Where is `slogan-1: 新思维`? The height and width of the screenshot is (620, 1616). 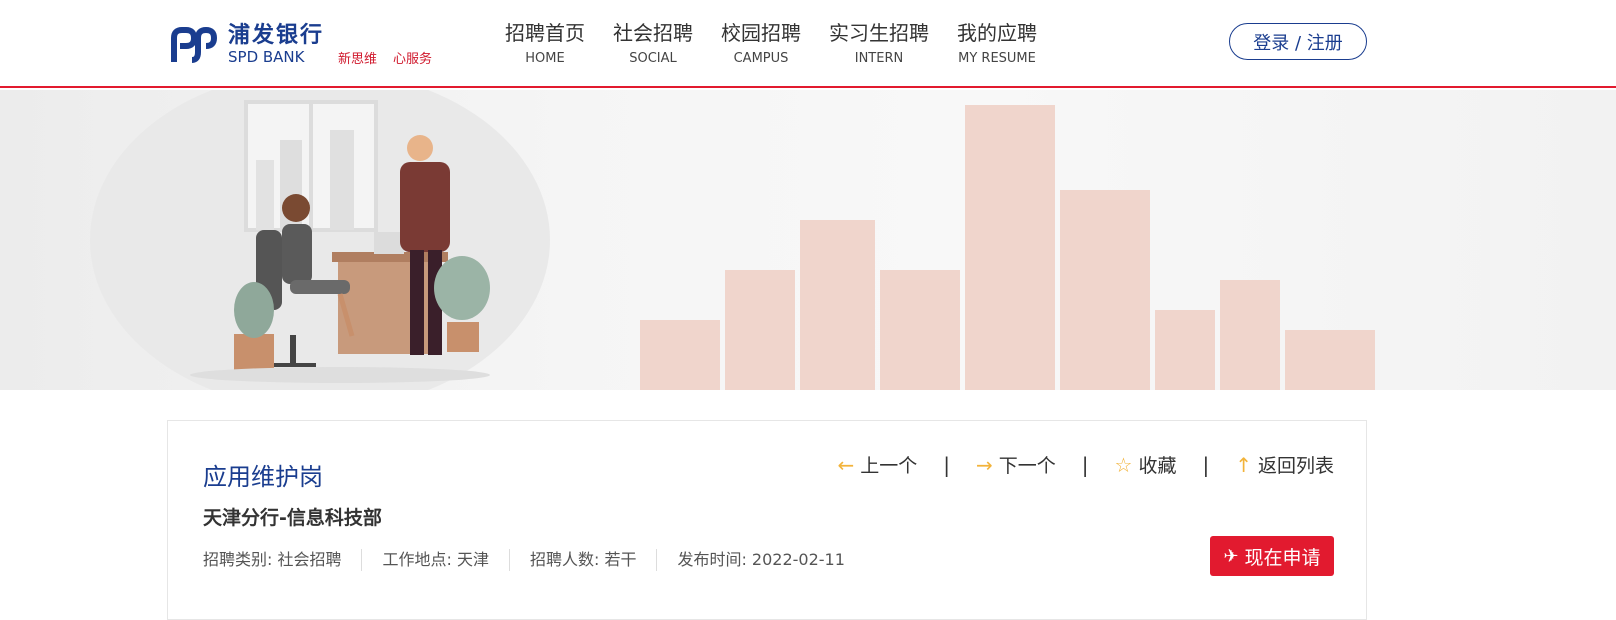
slogan-1: 新思维 is located at coordinates (358, 59).